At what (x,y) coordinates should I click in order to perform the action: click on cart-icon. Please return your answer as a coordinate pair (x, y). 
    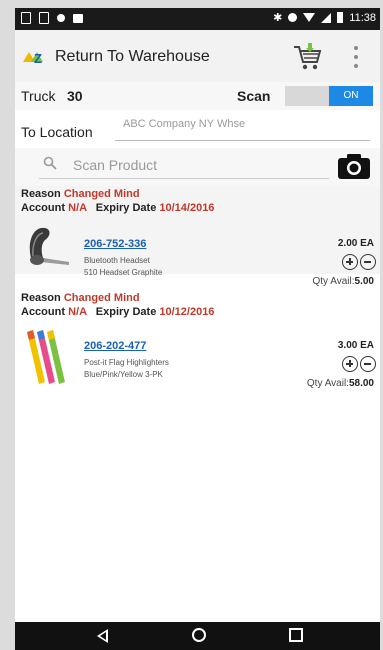
    Looking at the image, I should click on (307, 57).